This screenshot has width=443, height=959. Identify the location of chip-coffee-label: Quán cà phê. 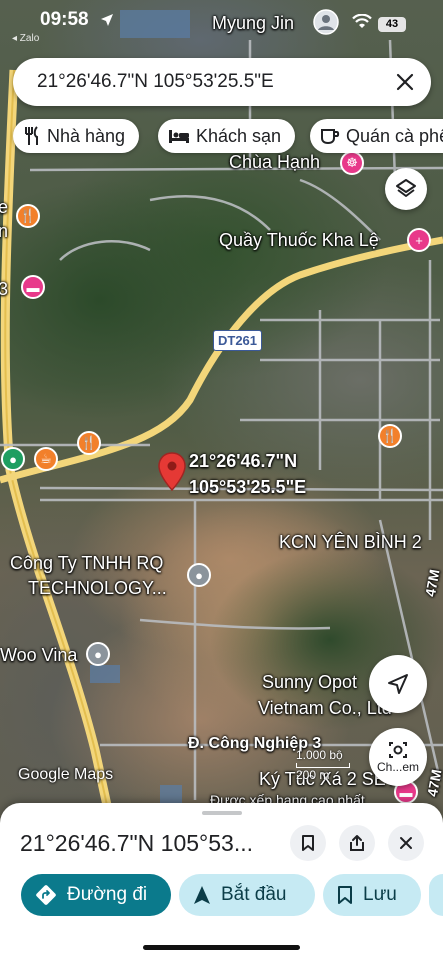
(394, 135).